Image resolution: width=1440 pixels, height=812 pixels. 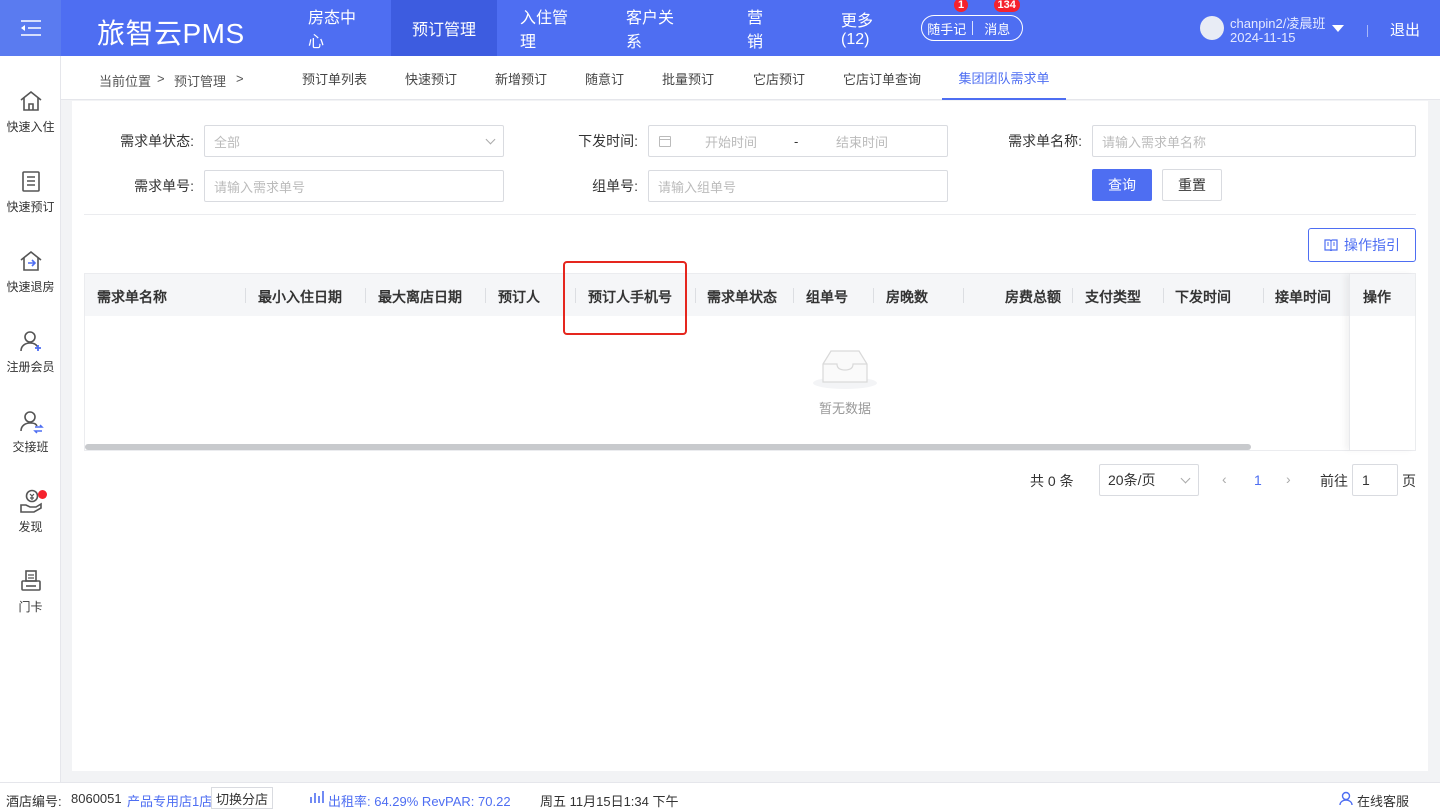 What do you see at coordinates (420, 297) in the screenshot?
I see `col-max-checkout: 最大离店日期` at bounding box center [420, 297].